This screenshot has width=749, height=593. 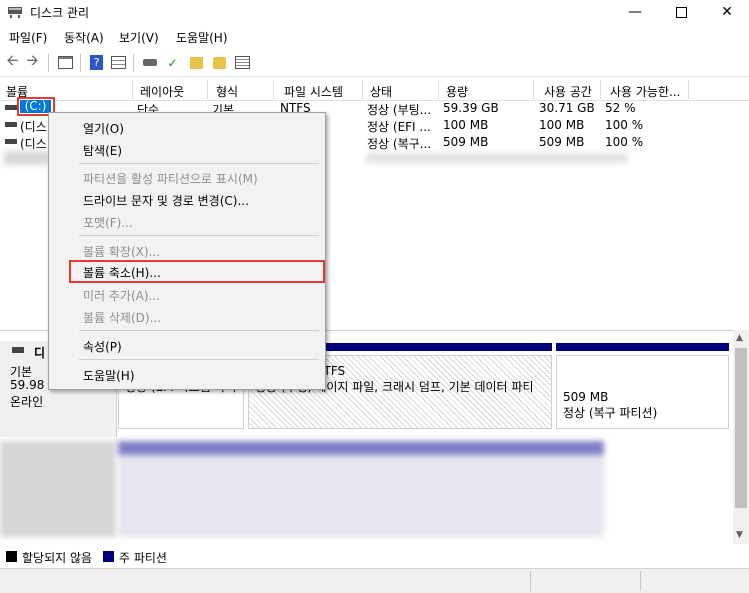 I want to click on toolbar: 🡨 🡪 ? ✓, so click(x=374, y=63).